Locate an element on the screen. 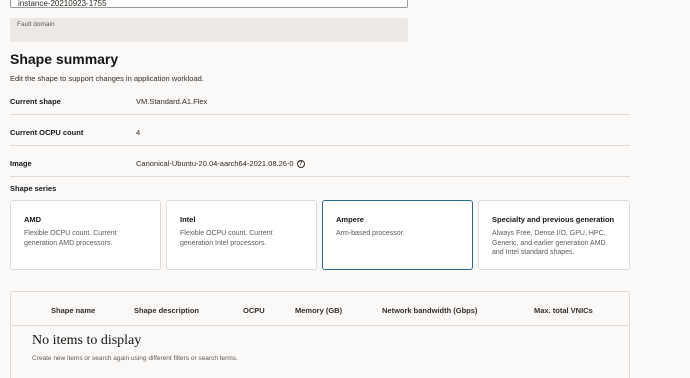  image-label: Image is located at coordinates (21, 163).